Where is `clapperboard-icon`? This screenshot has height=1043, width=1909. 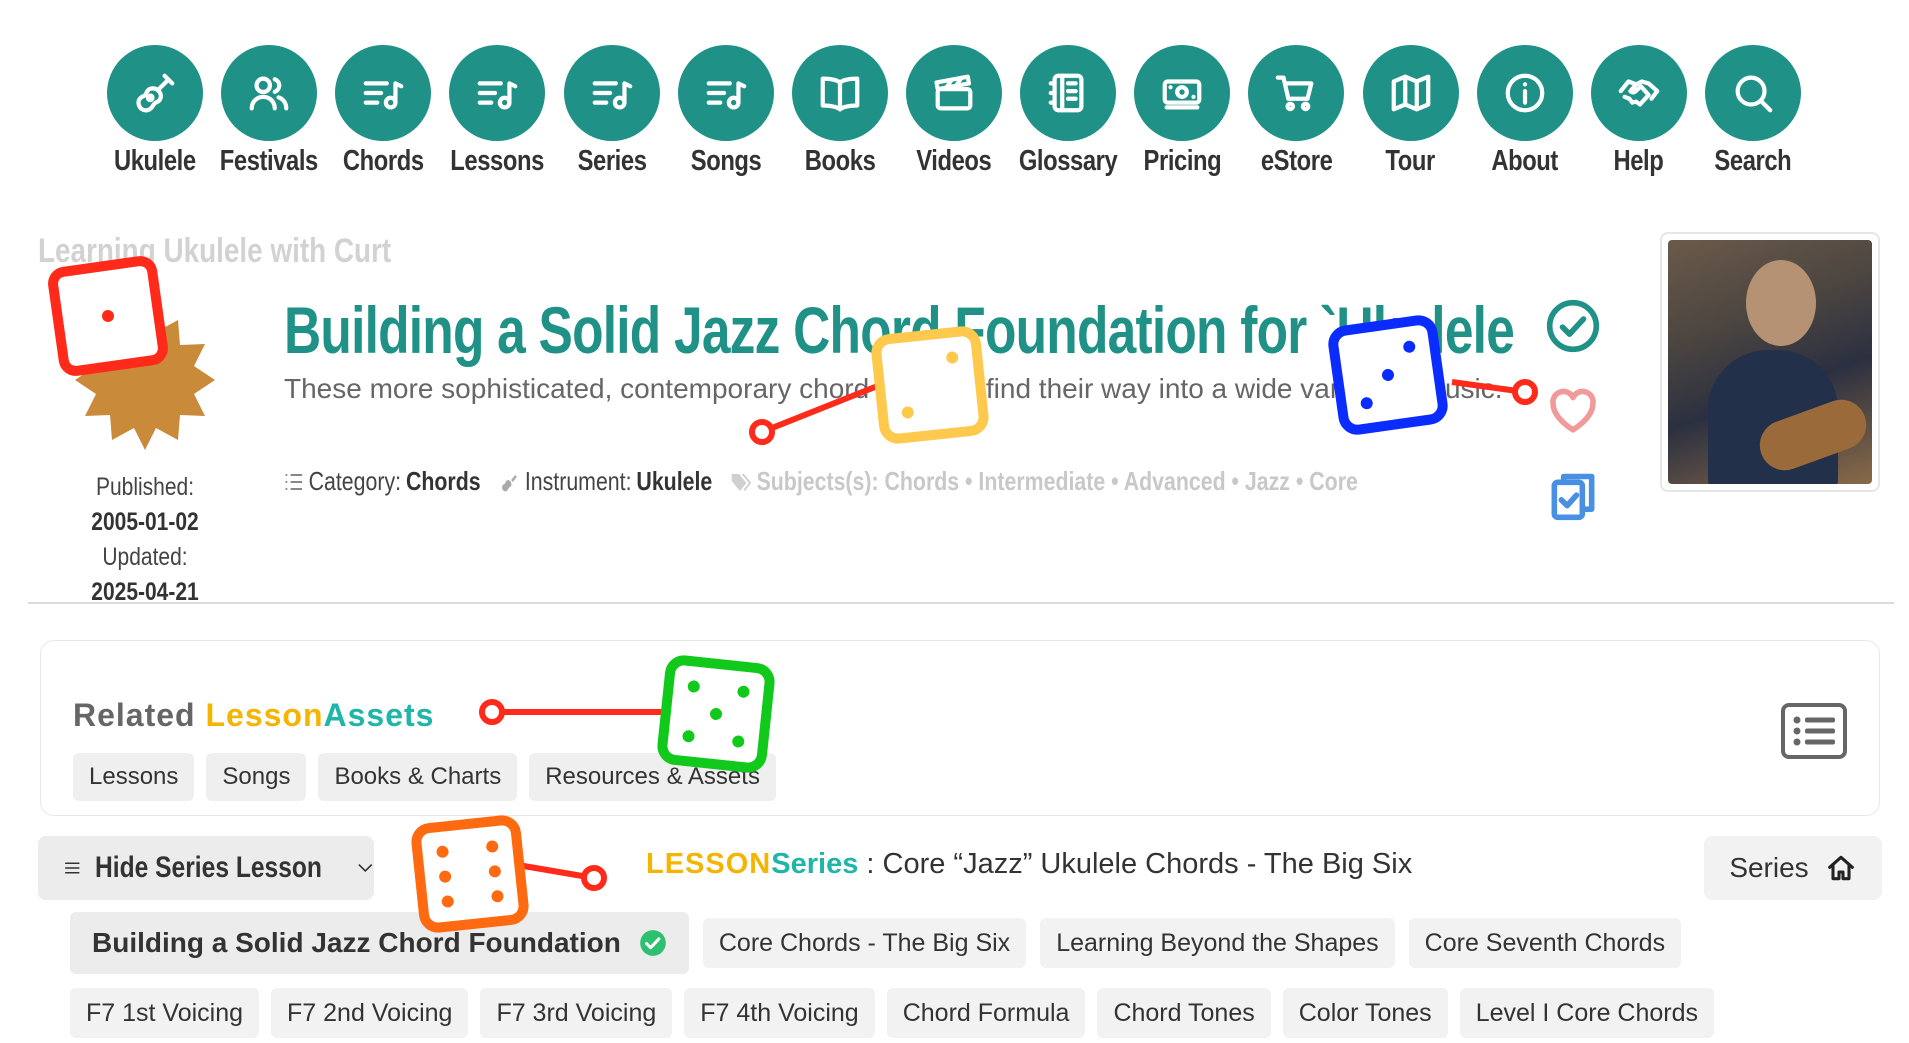 clapperboard-icon is located at coordinates (953, 93).